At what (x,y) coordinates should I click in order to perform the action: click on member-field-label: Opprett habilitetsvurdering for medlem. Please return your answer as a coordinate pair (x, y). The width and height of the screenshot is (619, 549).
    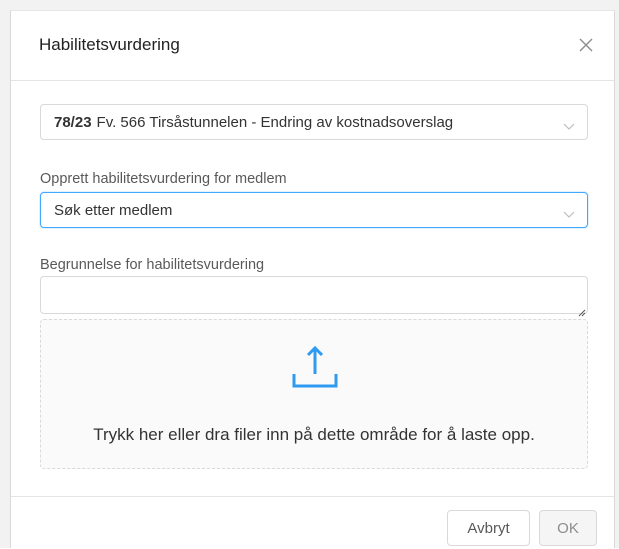
    Looking at the image, I should click on (163, 179).